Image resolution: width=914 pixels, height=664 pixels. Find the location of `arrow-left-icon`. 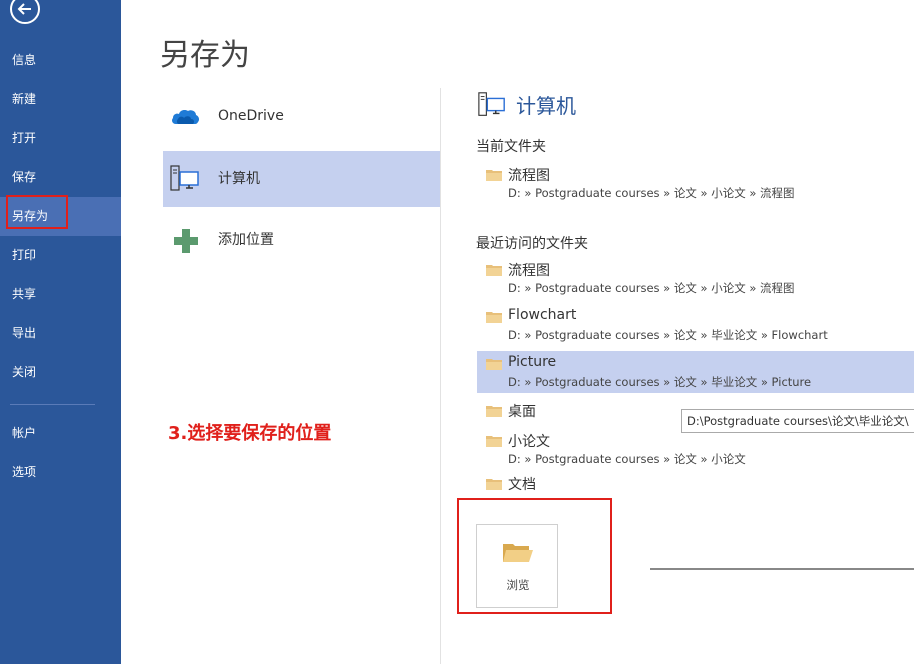

arrow-left-icon is located at coordinates (24, 9).